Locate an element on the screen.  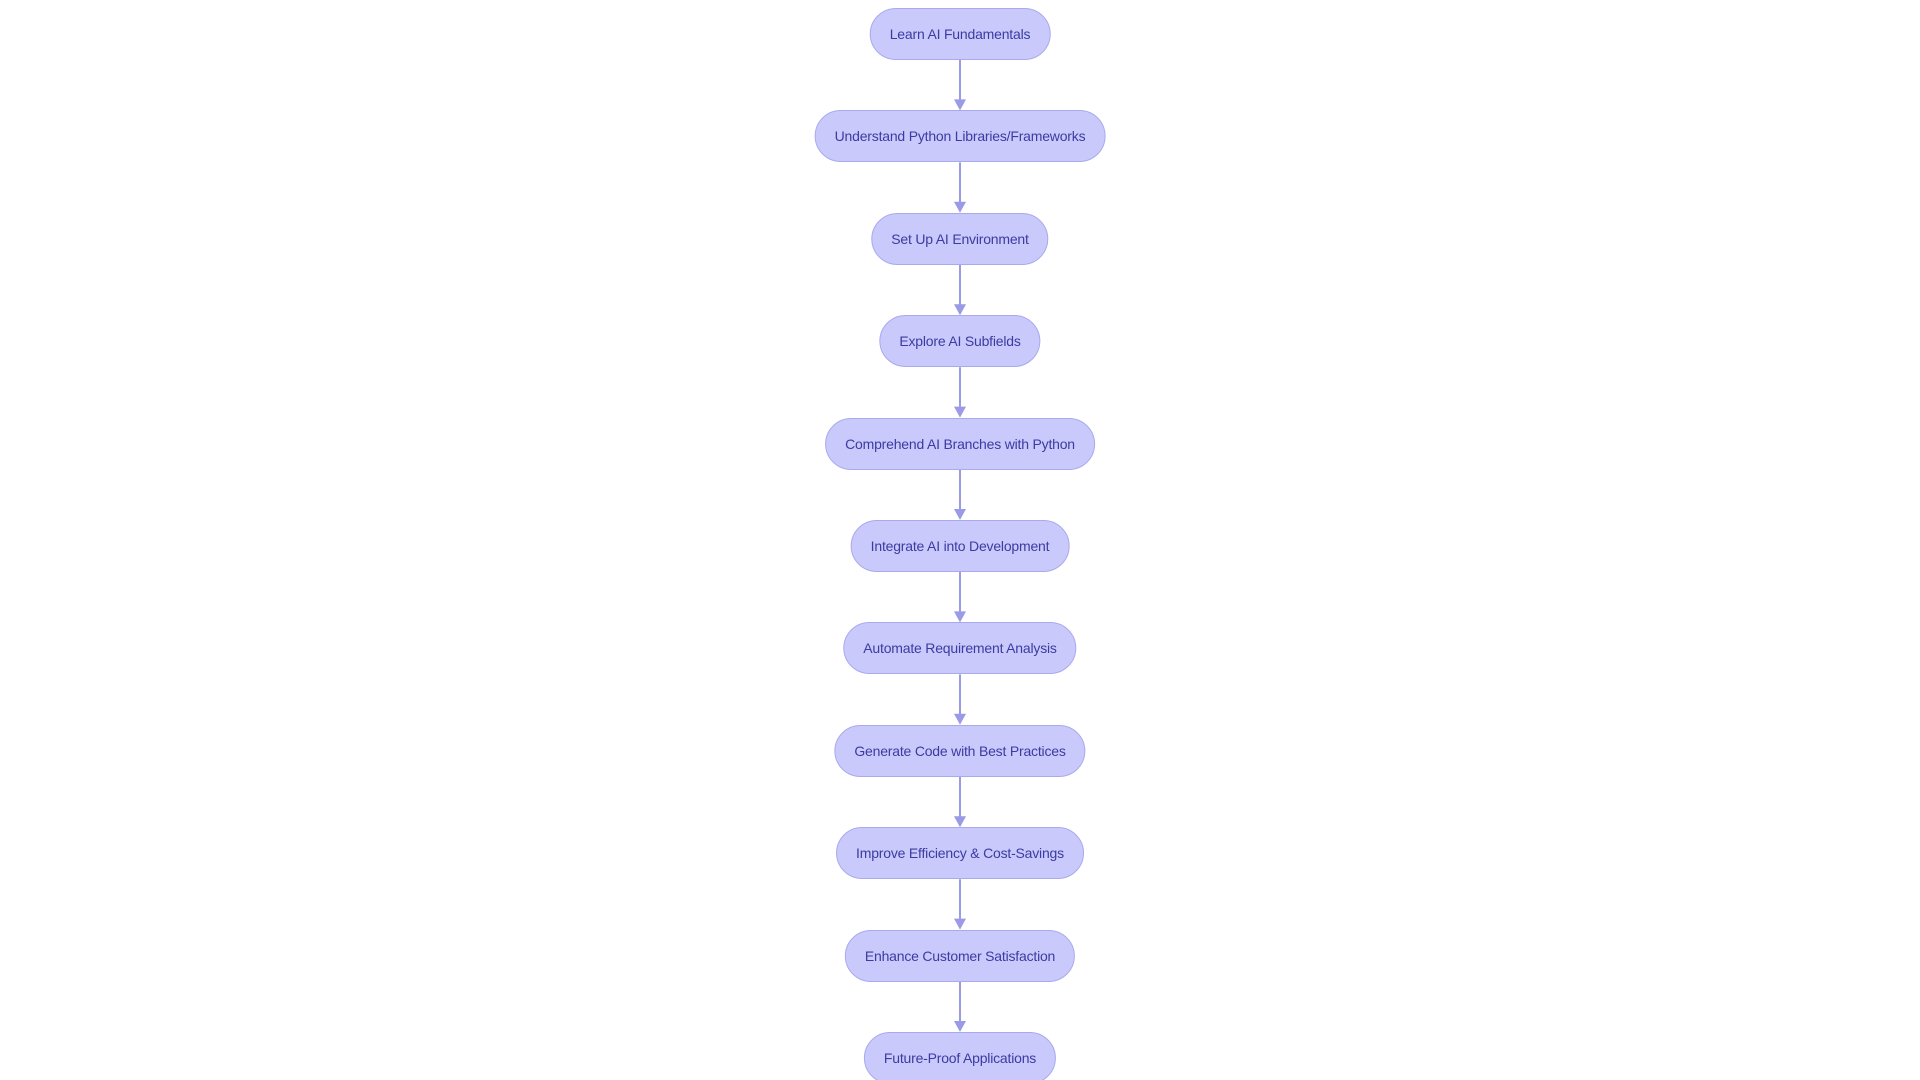
edge-n1-n2 is located at coordinates (960, 85).